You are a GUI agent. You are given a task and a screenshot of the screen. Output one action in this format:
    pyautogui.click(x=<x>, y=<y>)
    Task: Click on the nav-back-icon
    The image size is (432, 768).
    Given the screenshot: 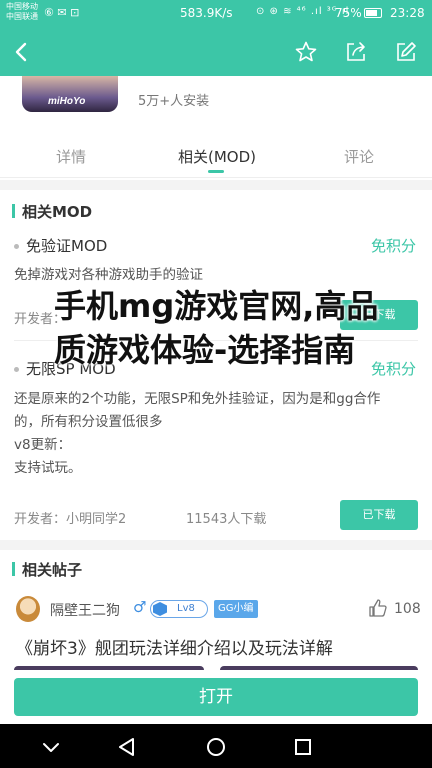 What is the action you would take?
    pyautogui.click(x=127, y=747)
    